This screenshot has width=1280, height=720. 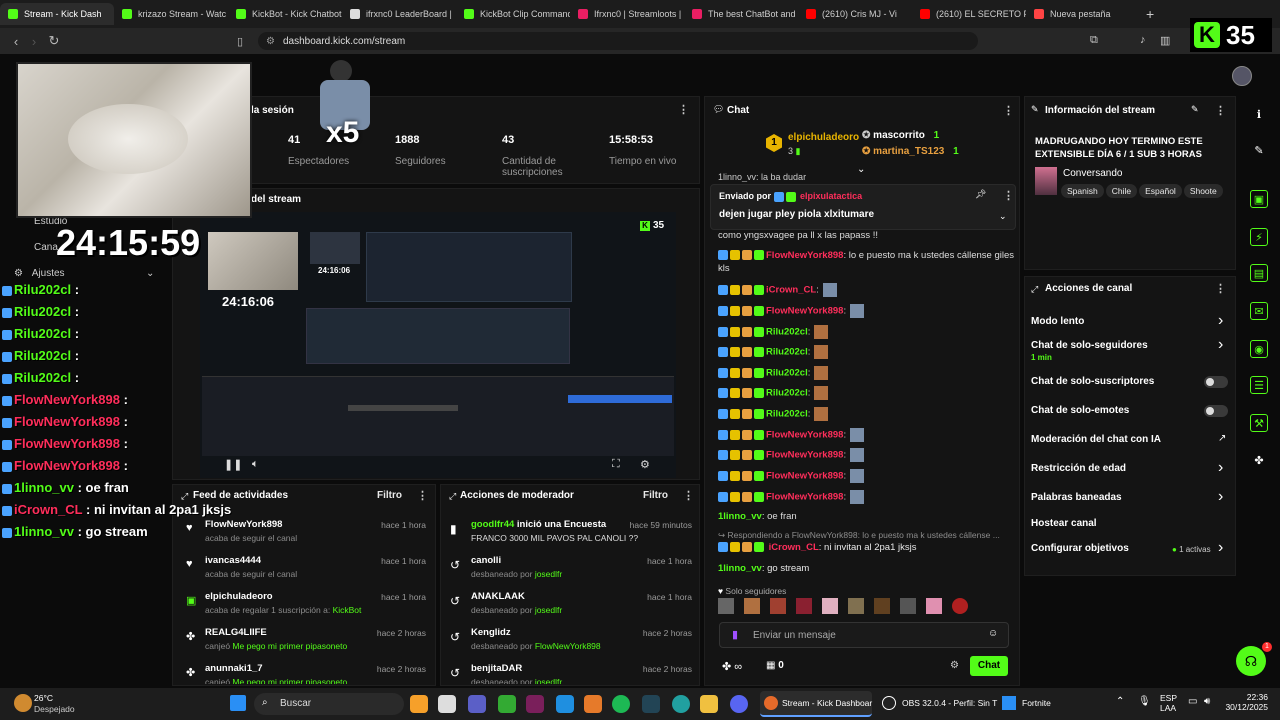 What do you see at coordinates (171, 14) in the screenshot?
I see `browser-tab: krizazo Stream - Watc` at bounding box center [171, 14].